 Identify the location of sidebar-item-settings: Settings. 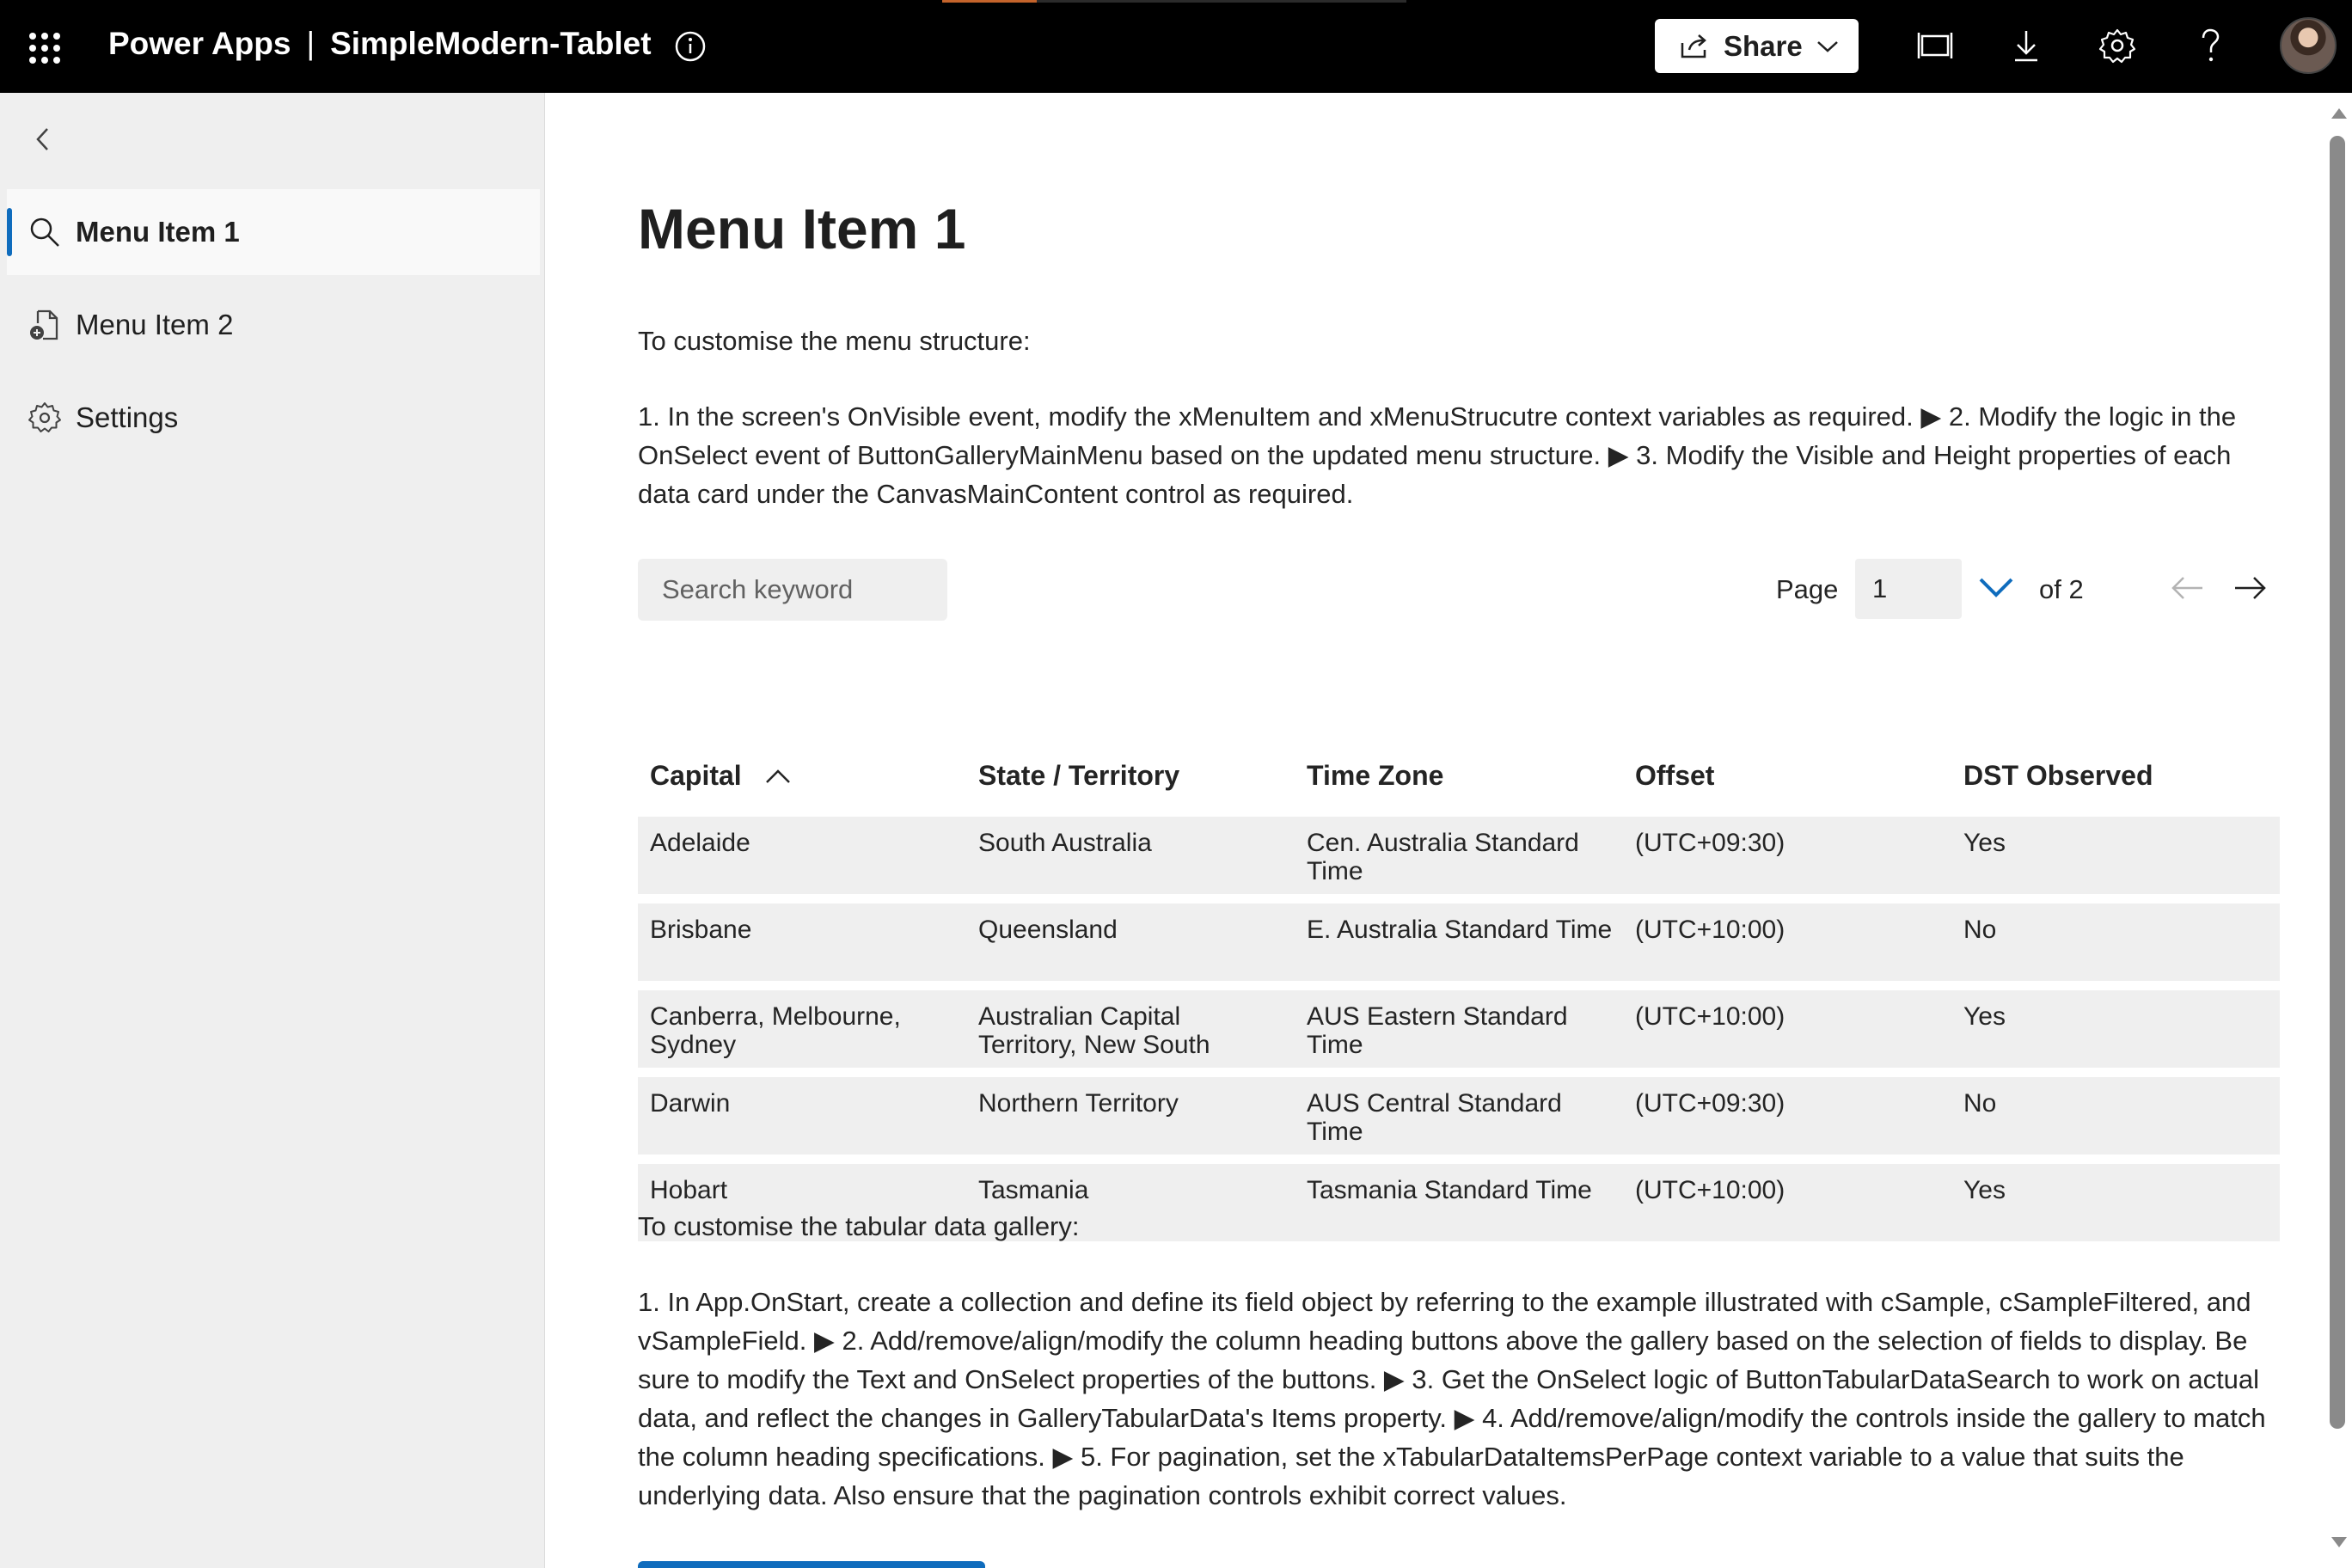
(273, 418).